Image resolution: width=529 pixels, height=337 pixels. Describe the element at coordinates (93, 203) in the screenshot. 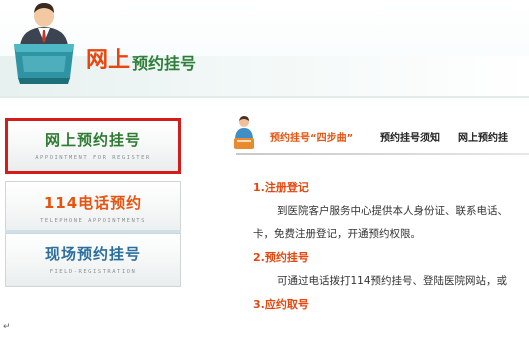

I see `nav-label: 114电话预约` at that location.